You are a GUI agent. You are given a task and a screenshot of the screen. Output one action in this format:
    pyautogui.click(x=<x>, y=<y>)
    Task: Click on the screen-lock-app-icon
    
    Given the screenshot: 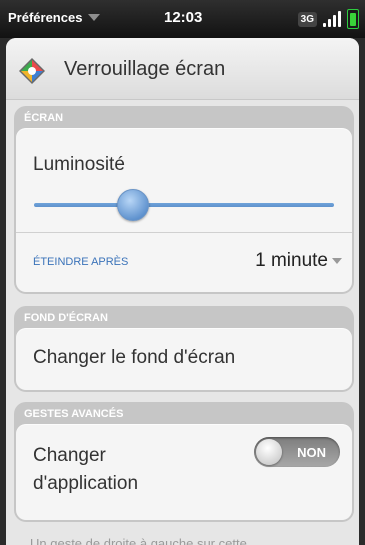 What is the action you would take?
    pyautogui.click(x=32, y=71)
    